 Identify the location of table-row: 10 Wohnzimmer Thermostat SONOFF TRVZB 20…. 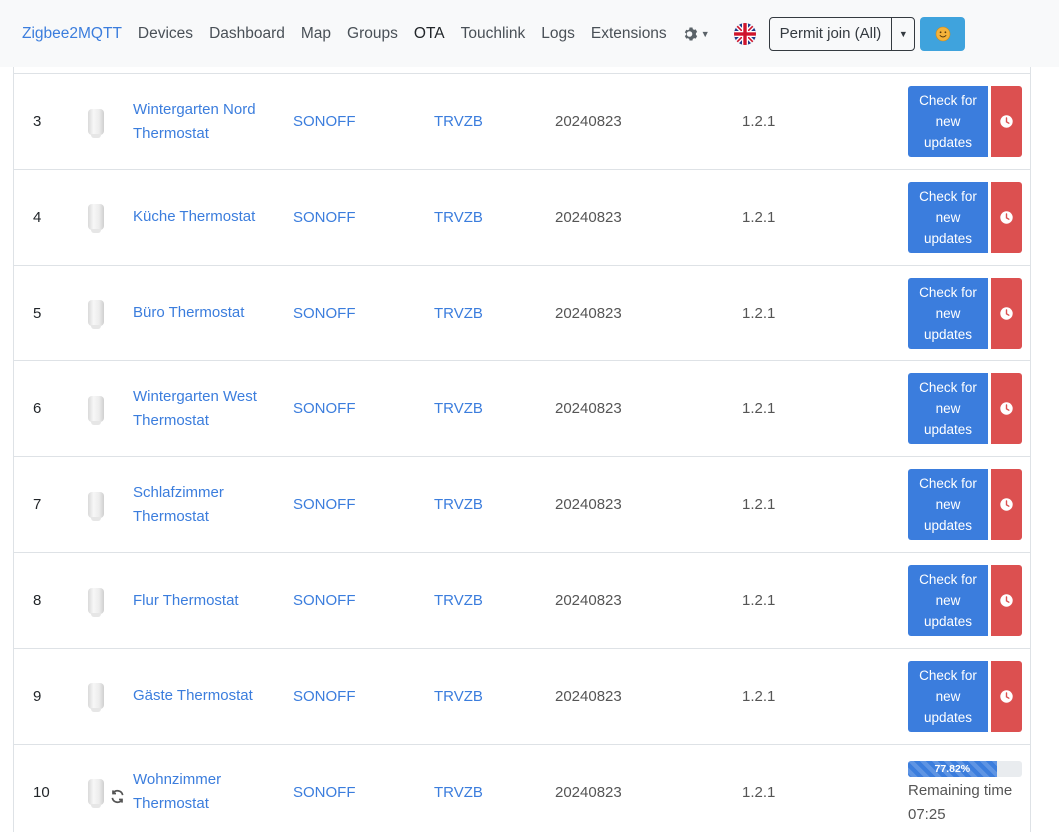
(522, 791).